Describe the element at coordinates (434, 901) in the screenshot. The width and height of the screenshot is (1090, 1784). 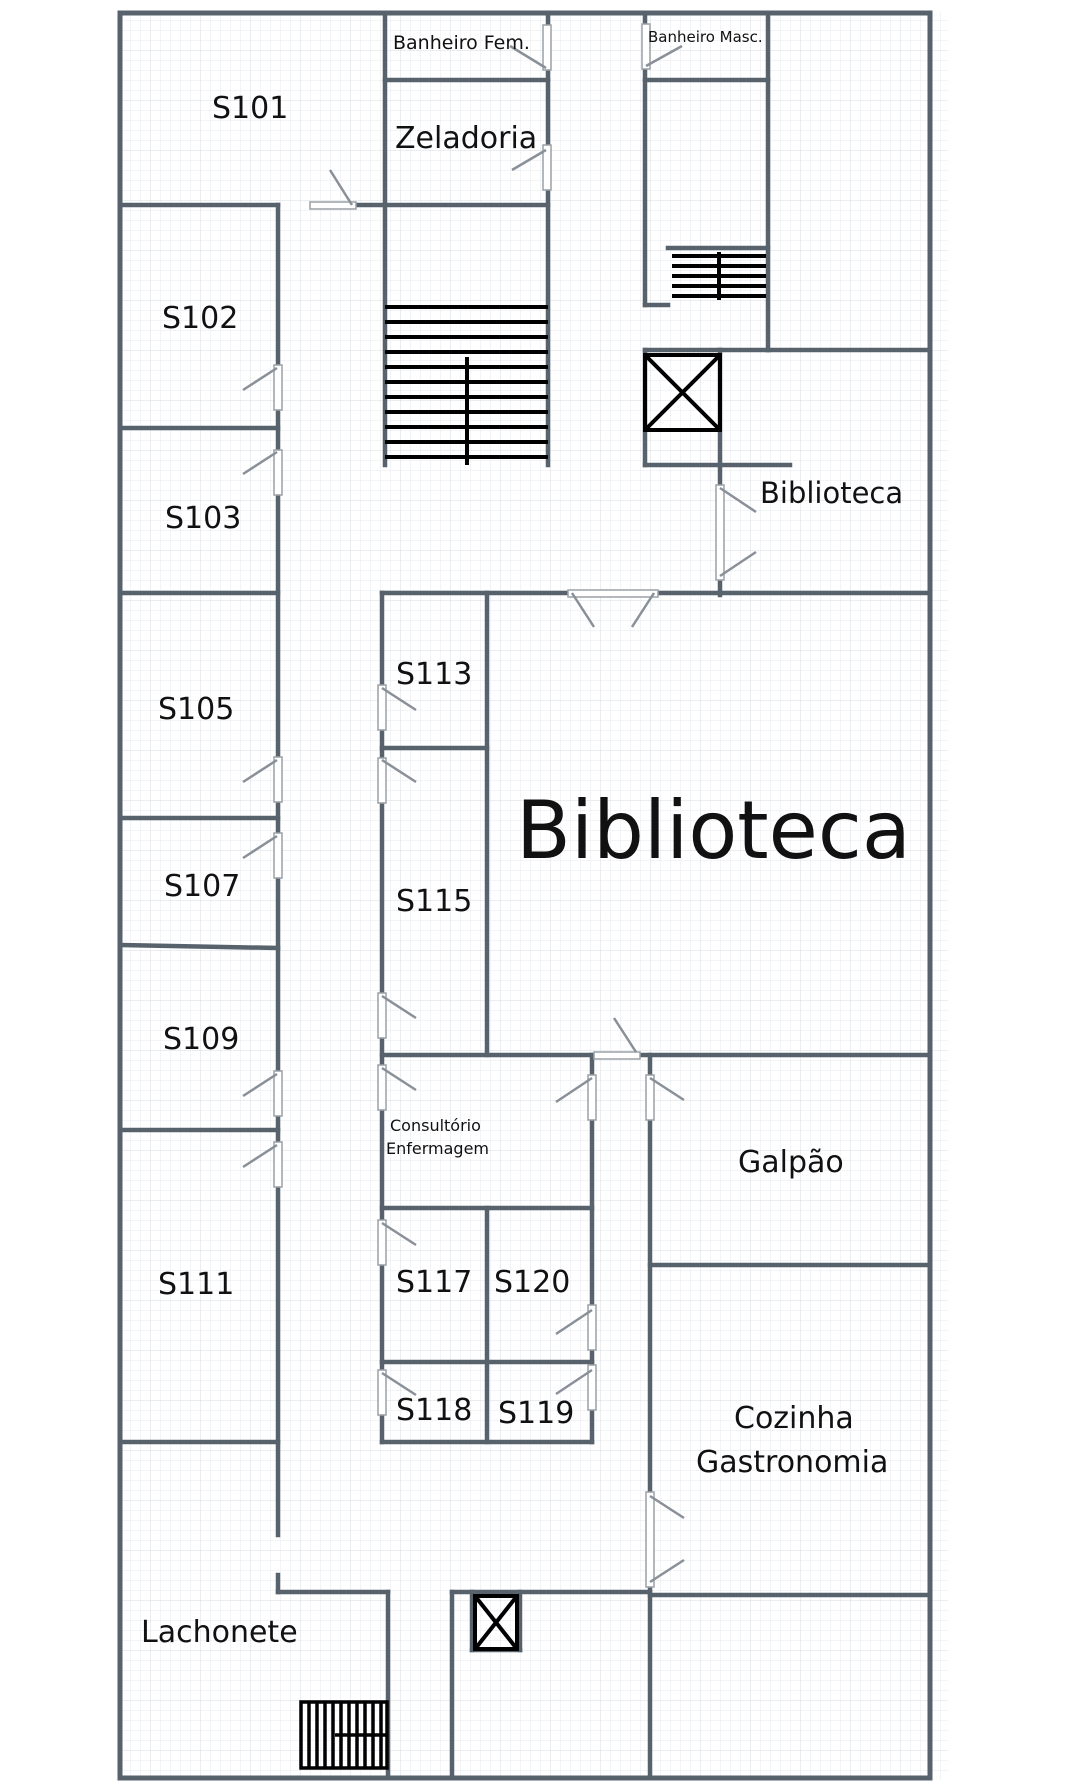
I see `room-label-s115: S115` at that location.